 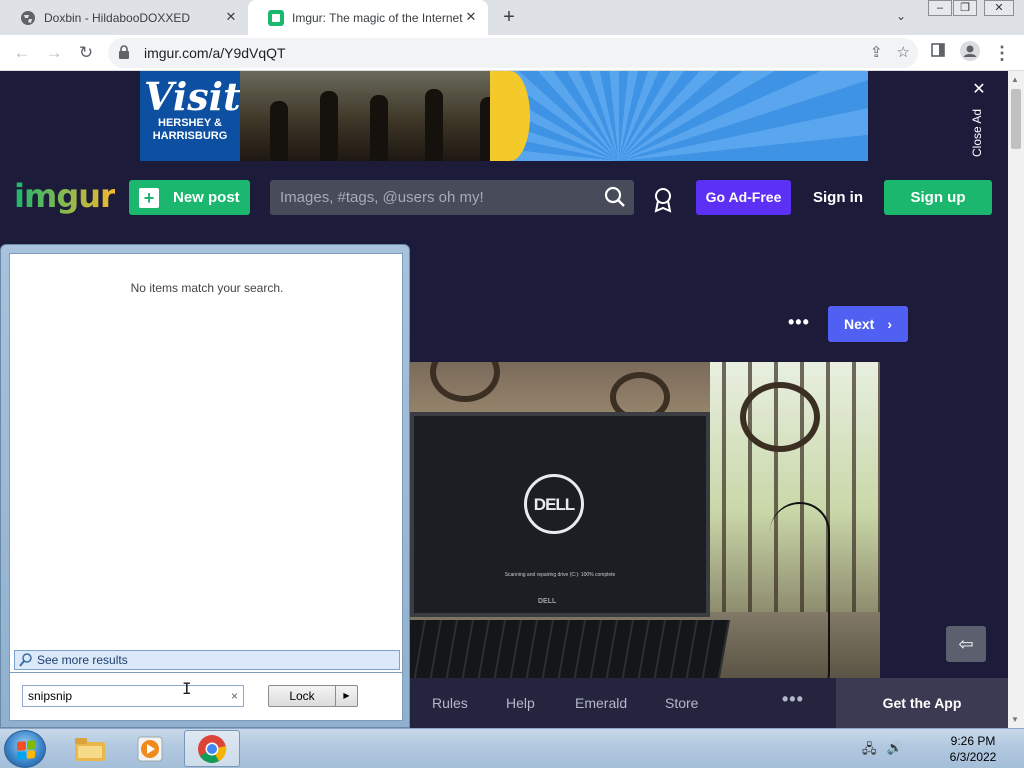 What do you see at coordinates (82, 660) in the screenshot?
I see `see-more-label: See more results` at bounding box center [82, 660].